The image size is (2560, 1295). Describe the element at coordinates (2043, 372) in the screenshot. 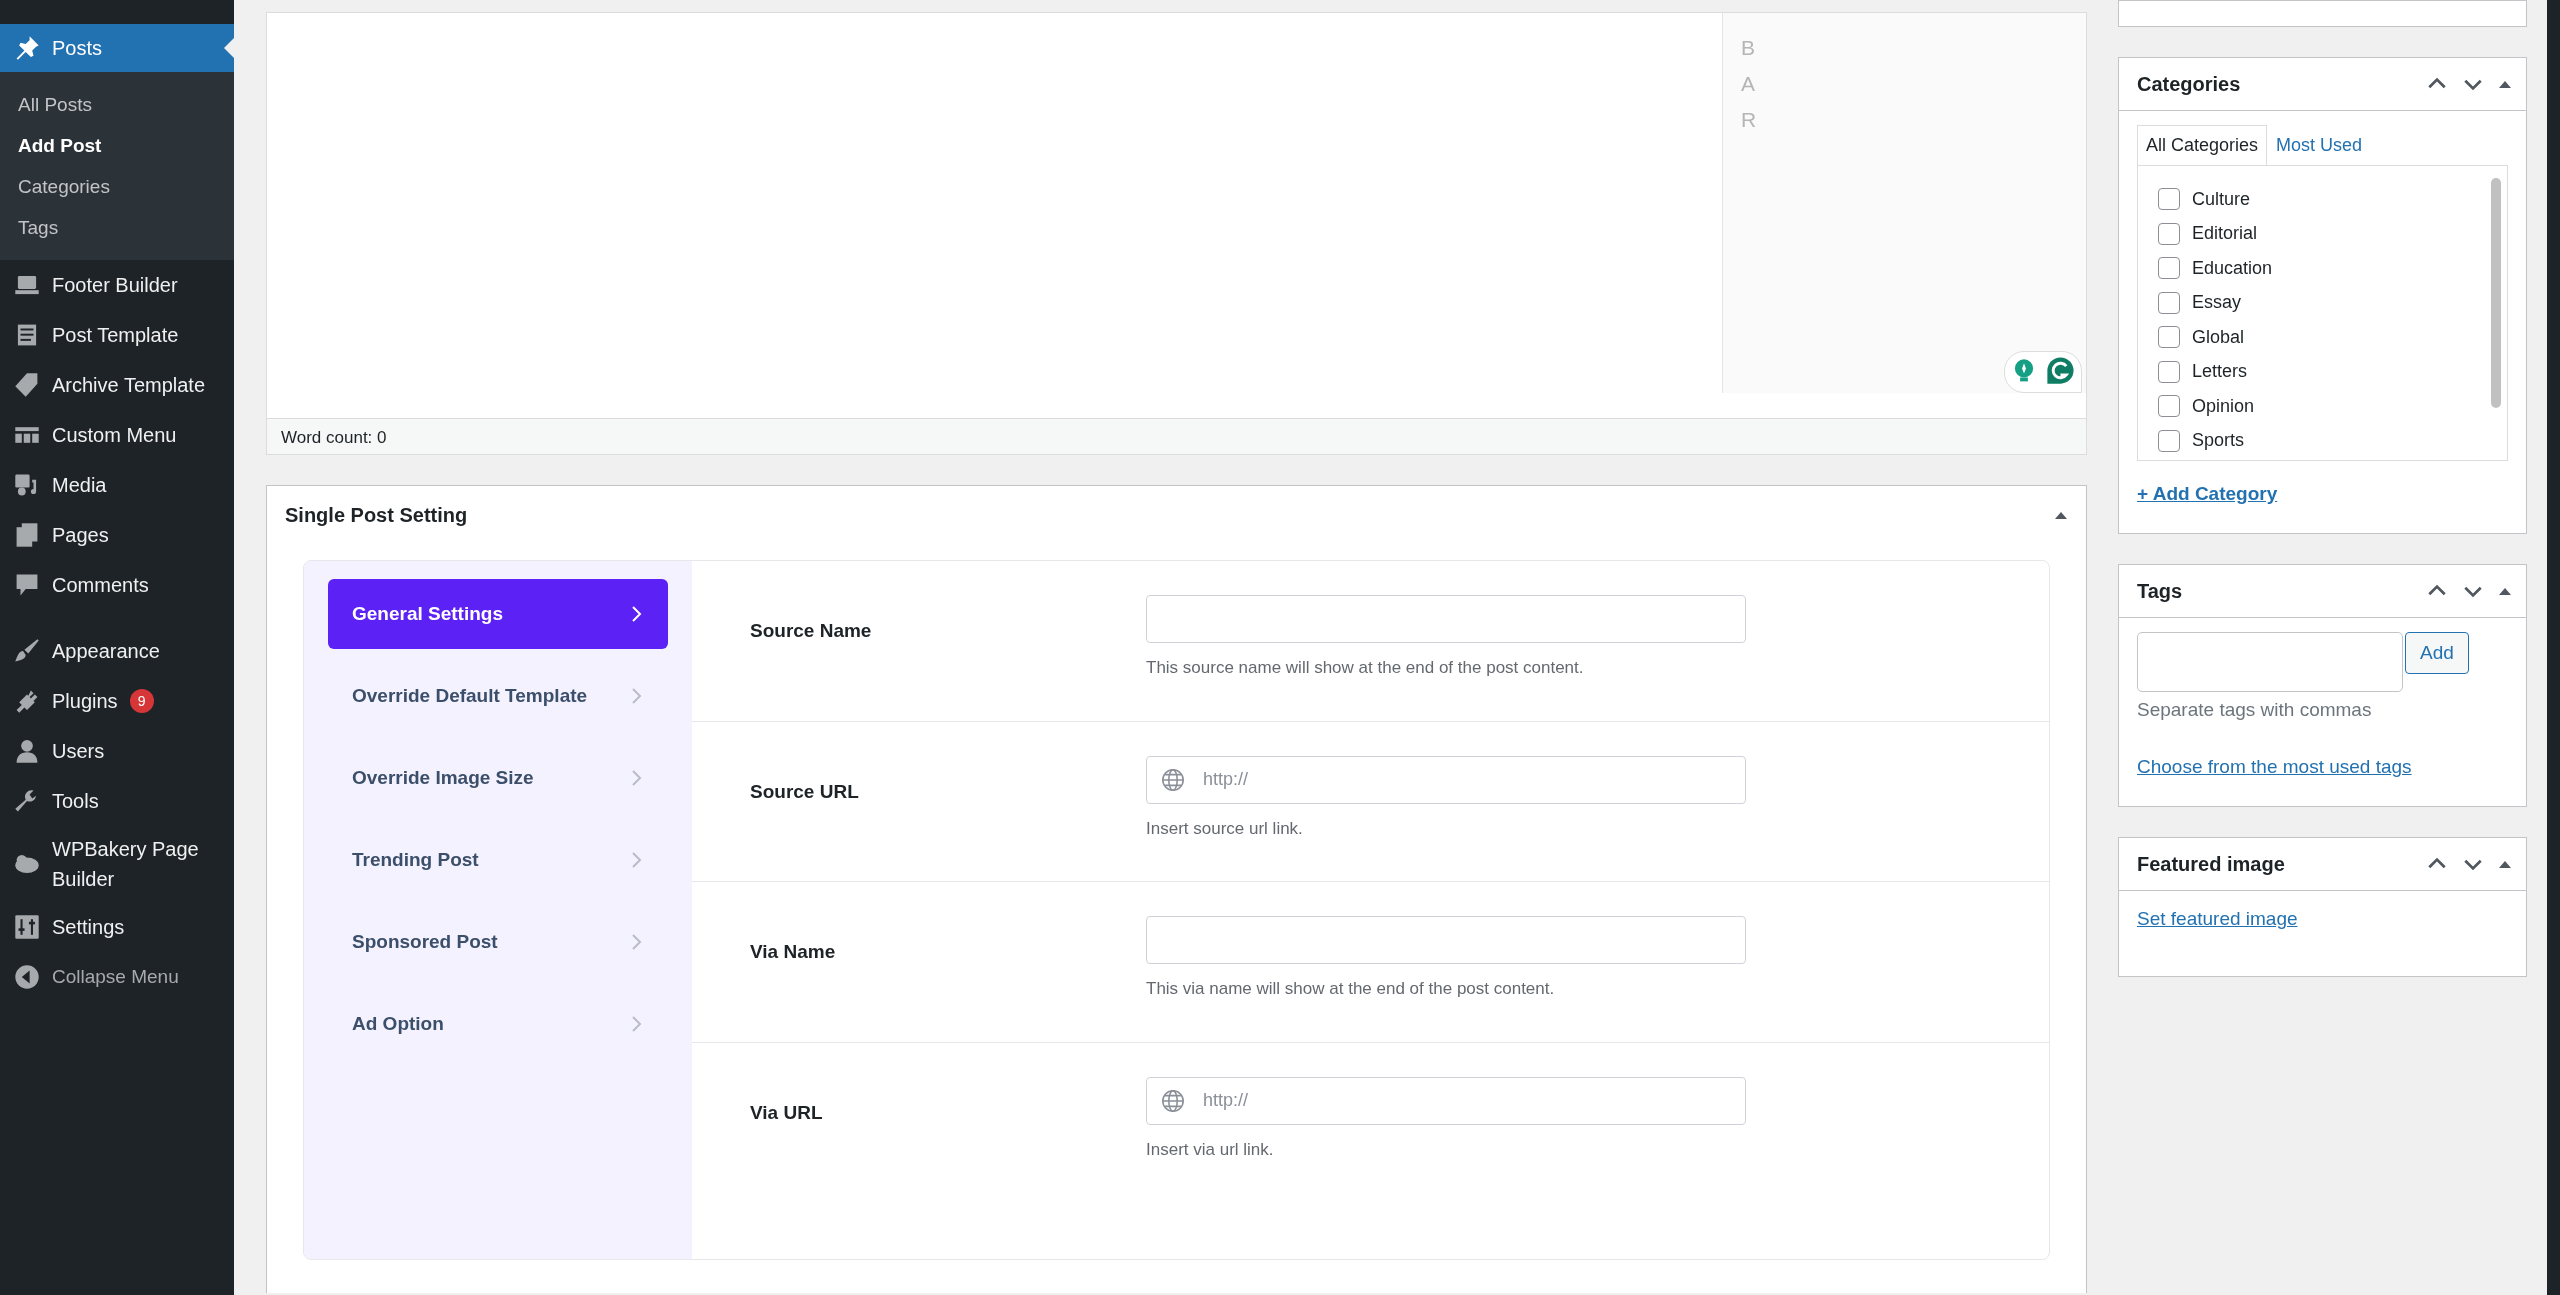

I see `grammarly-widget` at that location.